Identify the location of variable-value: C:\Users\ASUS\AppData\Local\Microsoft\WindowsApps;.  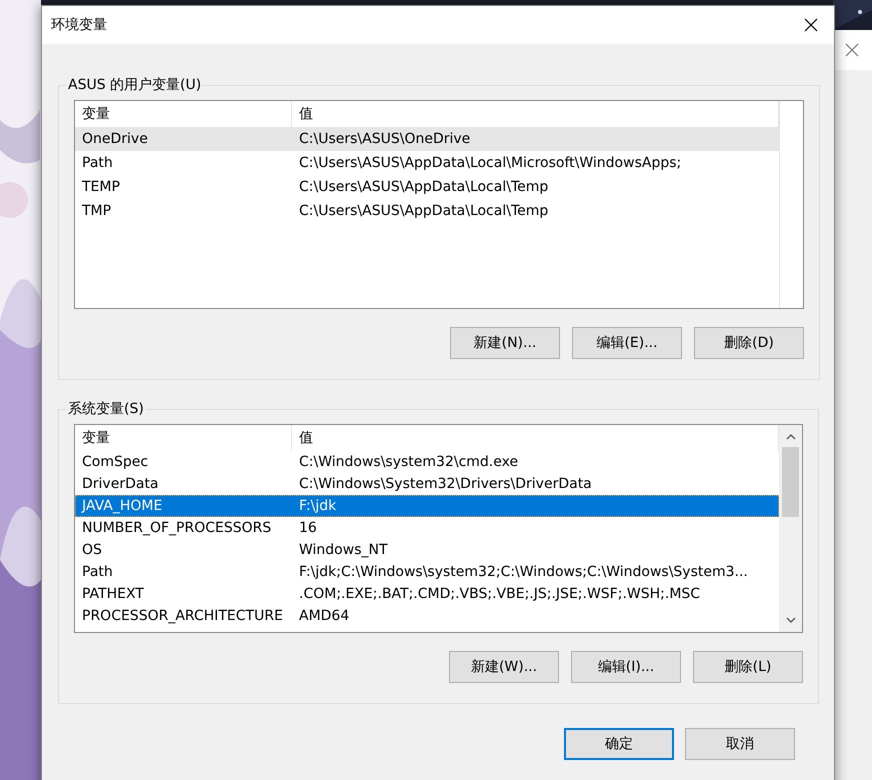
(490, 163).